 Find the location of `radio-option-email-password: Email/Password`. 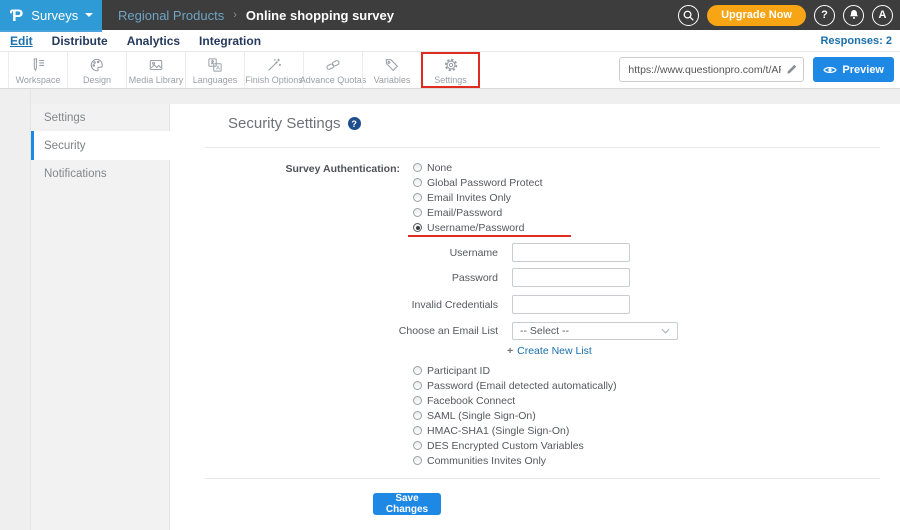

radio-option-email-password: Email/Password is located at coordinates (478, 212).